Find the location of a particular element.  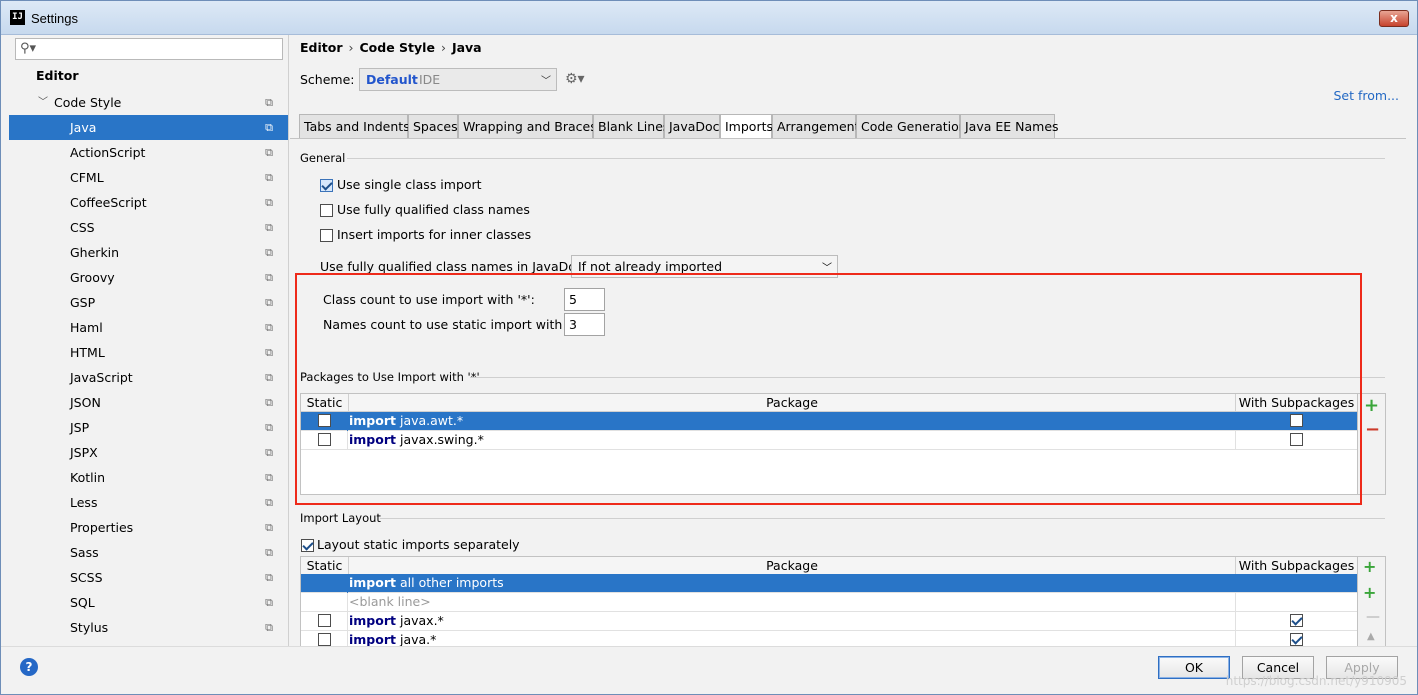

sidebar-item-label: HTML is located at coordinates (87, 352).